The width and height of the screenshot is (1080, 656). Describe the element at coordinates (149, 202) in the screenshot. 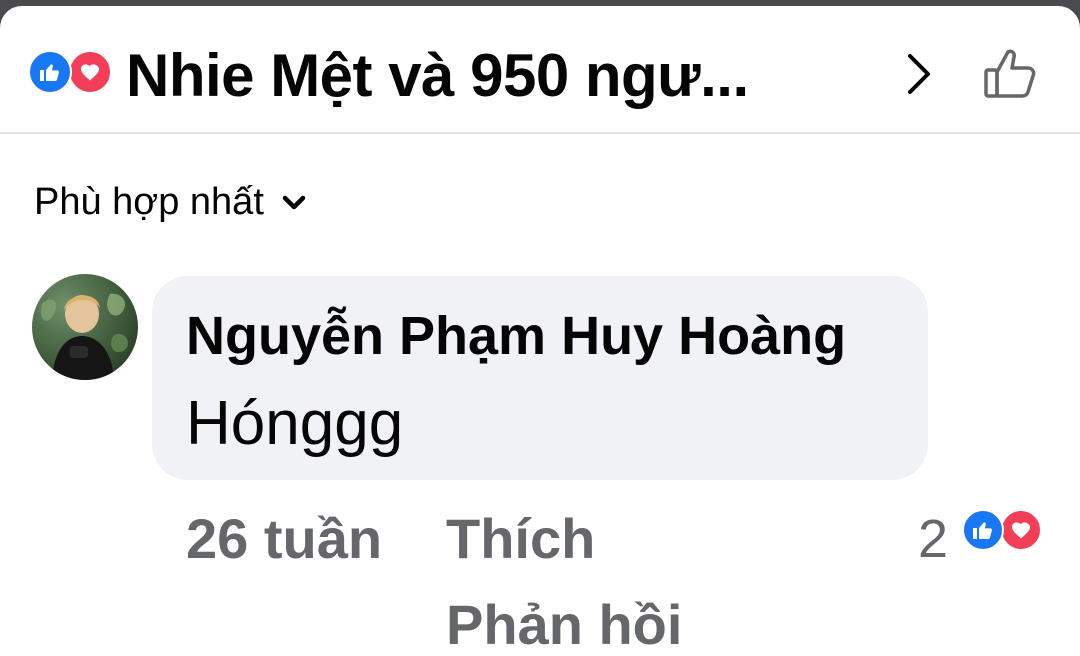

I see `sort-label: Phù hợp nhất` at that location.